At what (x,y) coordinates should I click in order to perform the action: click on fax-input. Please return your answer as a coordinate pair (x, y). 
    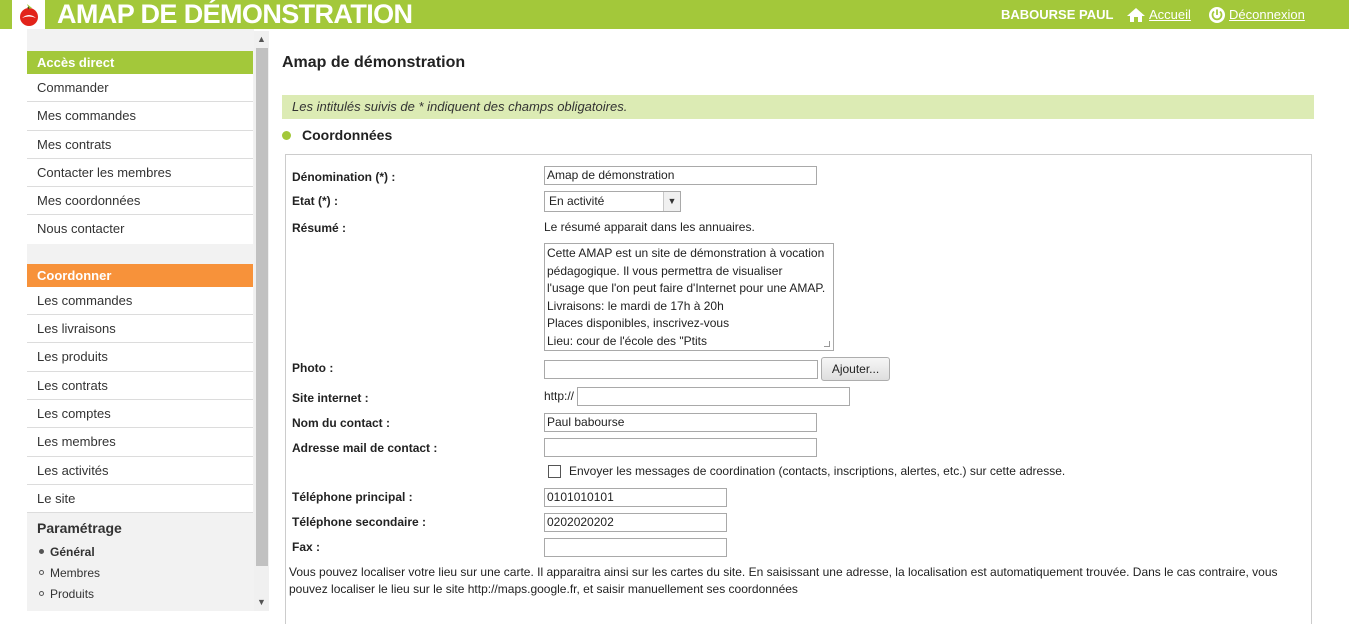
    Looking at the image, I should click on (635, 547).